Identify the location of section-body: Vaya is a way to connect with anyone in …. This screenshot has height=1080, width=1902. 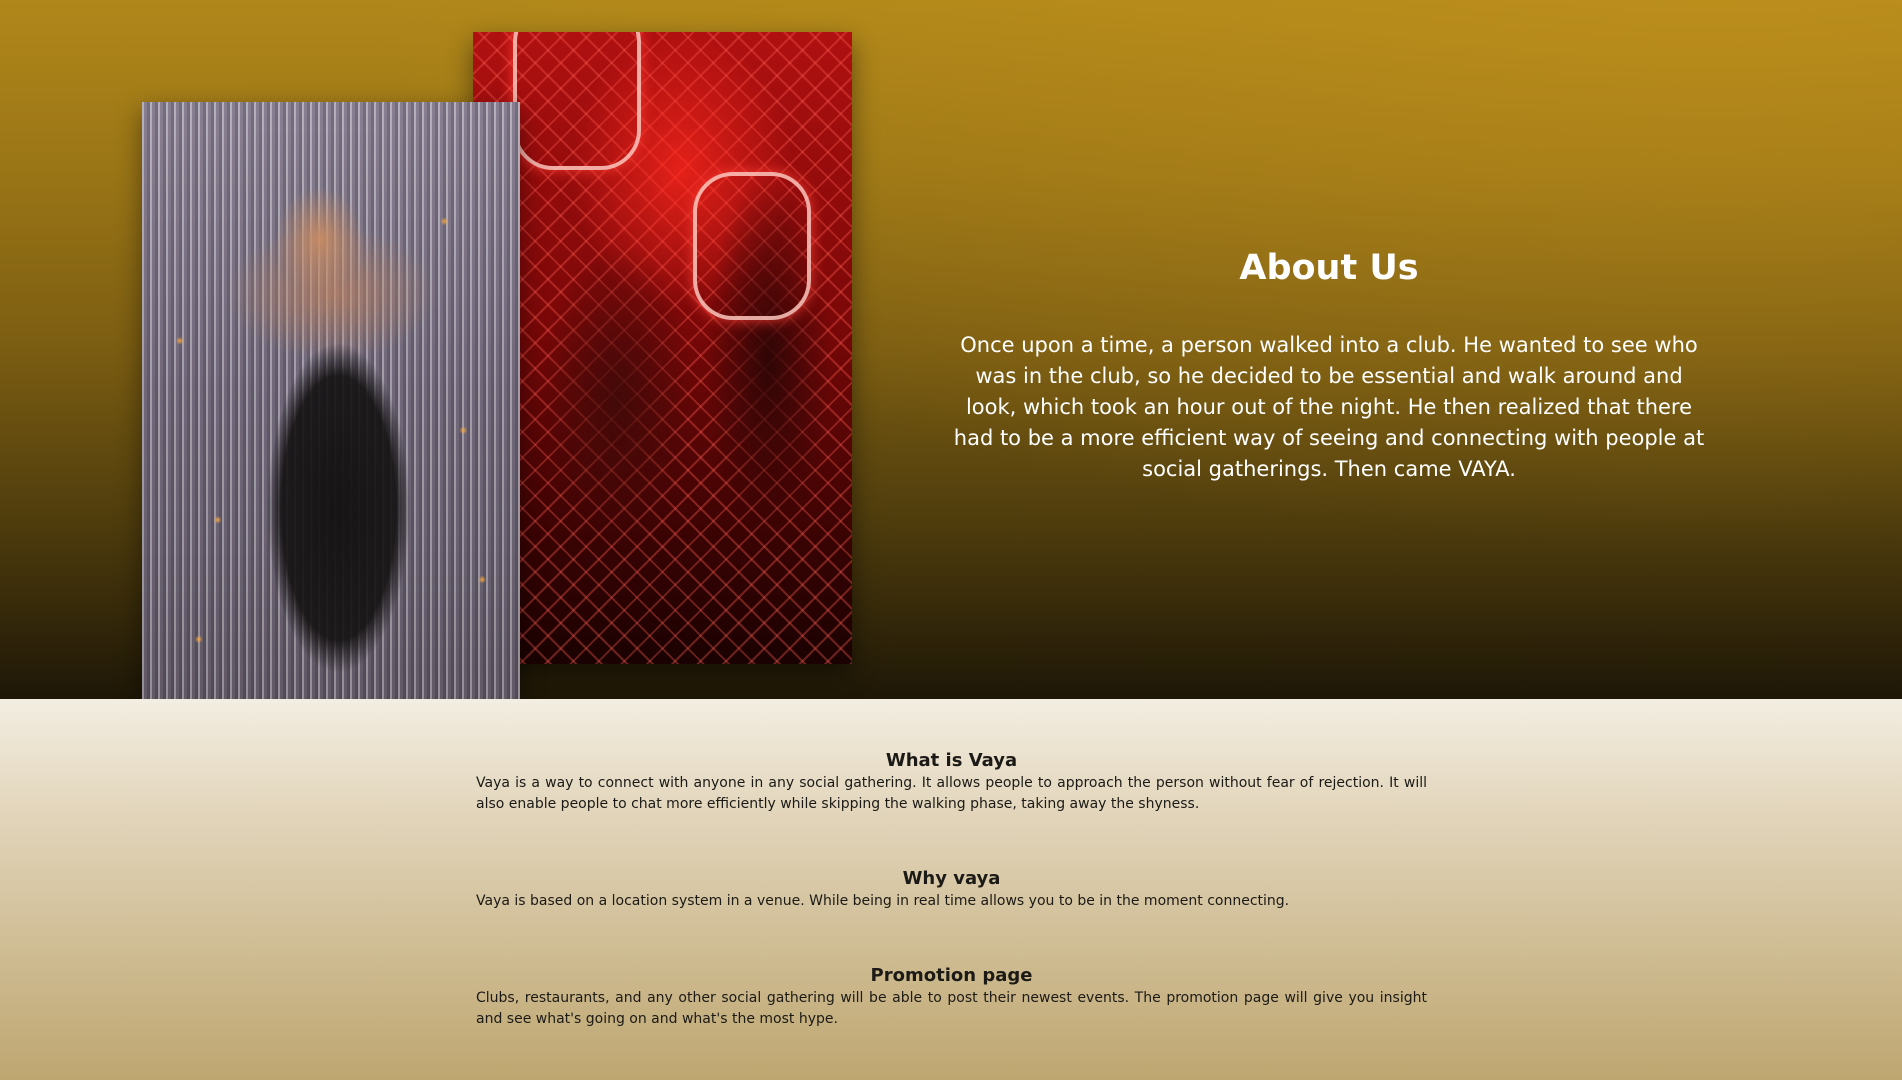
(951, 793).